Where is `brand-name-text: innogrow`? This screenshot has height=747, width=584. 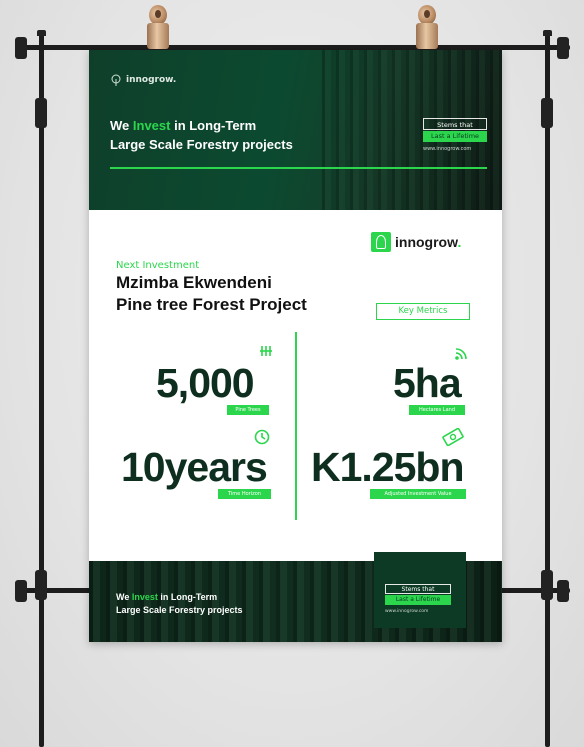 brand-name-text: innogrow is located at coordinates (426, 242).